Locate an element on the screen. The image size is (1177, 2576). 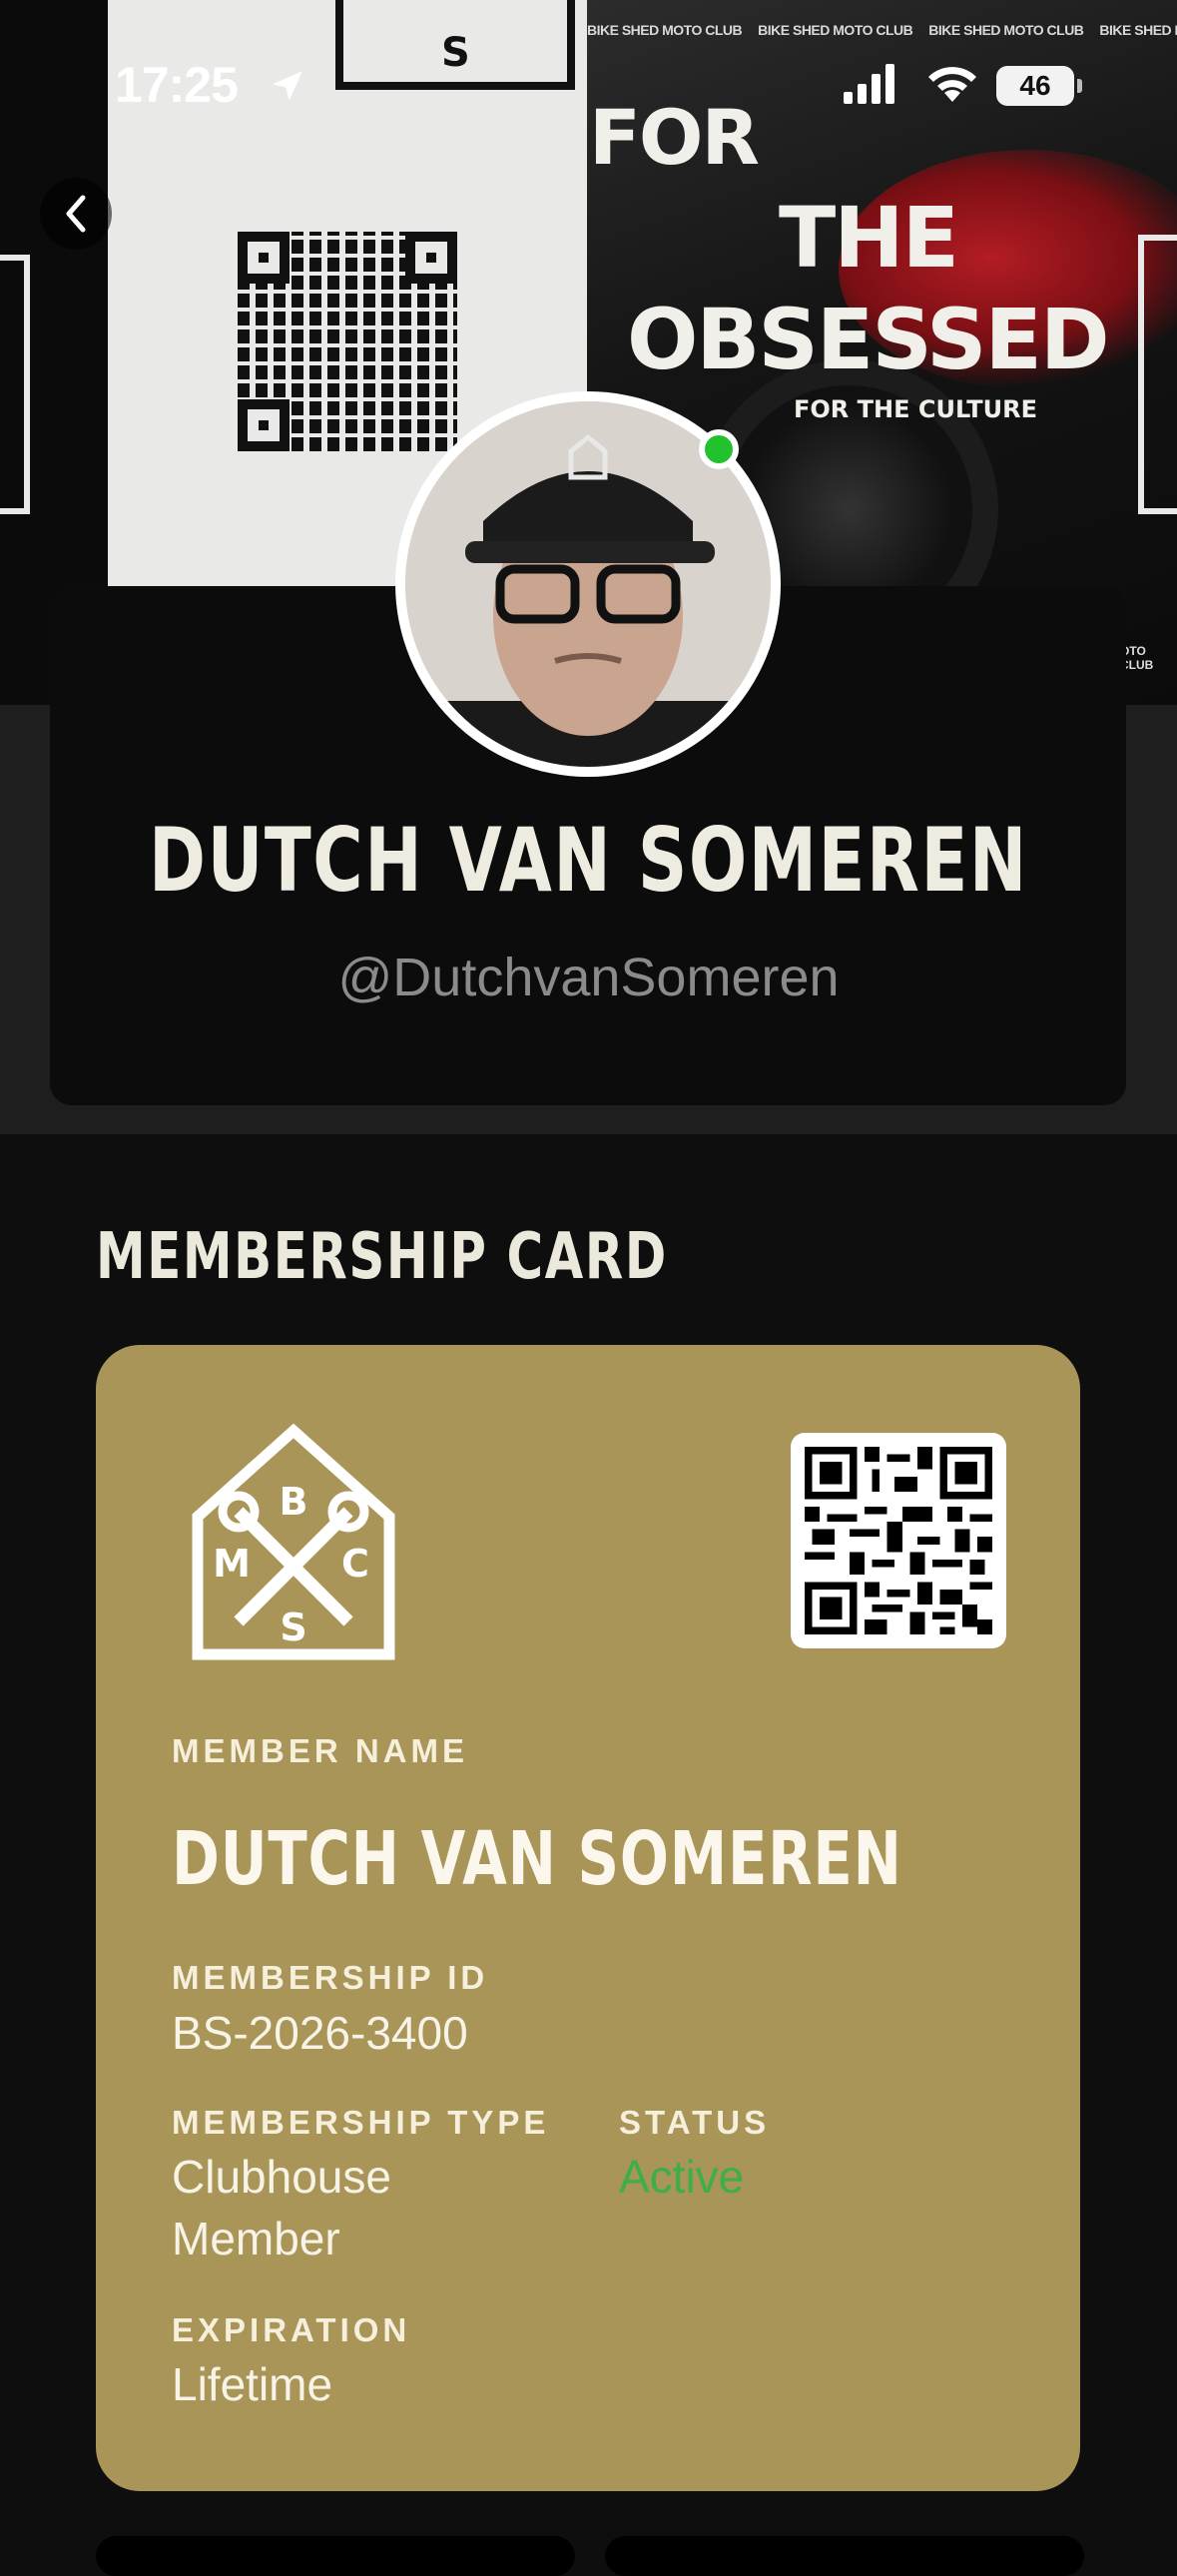
hero-left-tag-outline is located at coordinates (15, 385).